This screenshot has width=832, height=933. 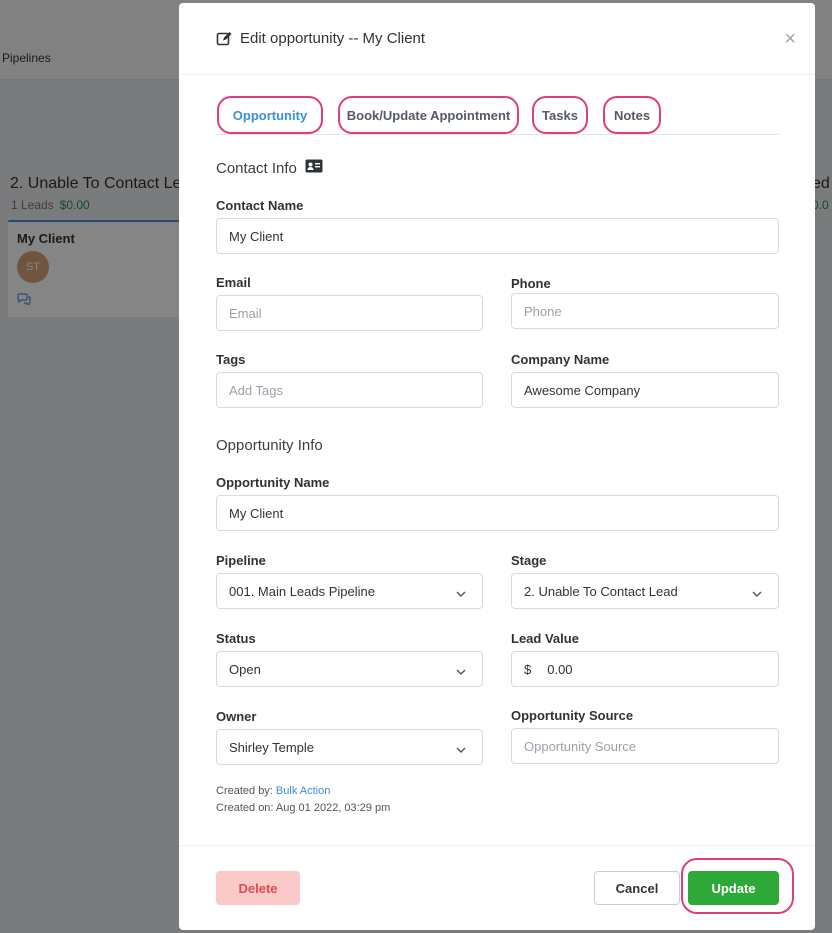 What do you see at coordinates (497, 513) in the screenshot?
I see `opportunity-name-input: My Client` at bounding box center [497, 513].